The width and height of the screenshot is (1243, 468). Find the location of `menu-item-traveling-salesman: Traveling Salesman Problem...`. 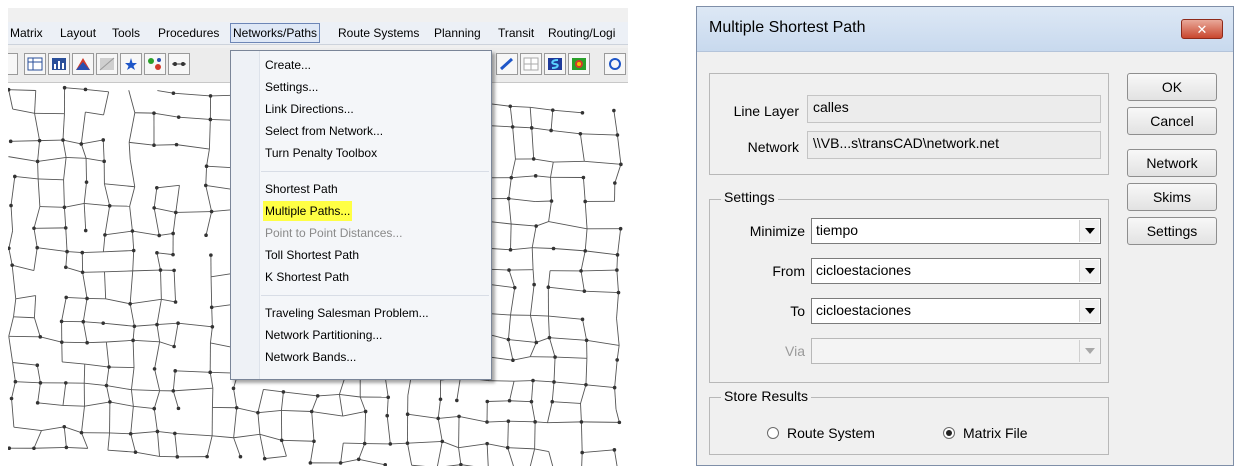

menu-item-traveling-salesman: Traveling Salesman Problem... is located at coordinates (347, 313).